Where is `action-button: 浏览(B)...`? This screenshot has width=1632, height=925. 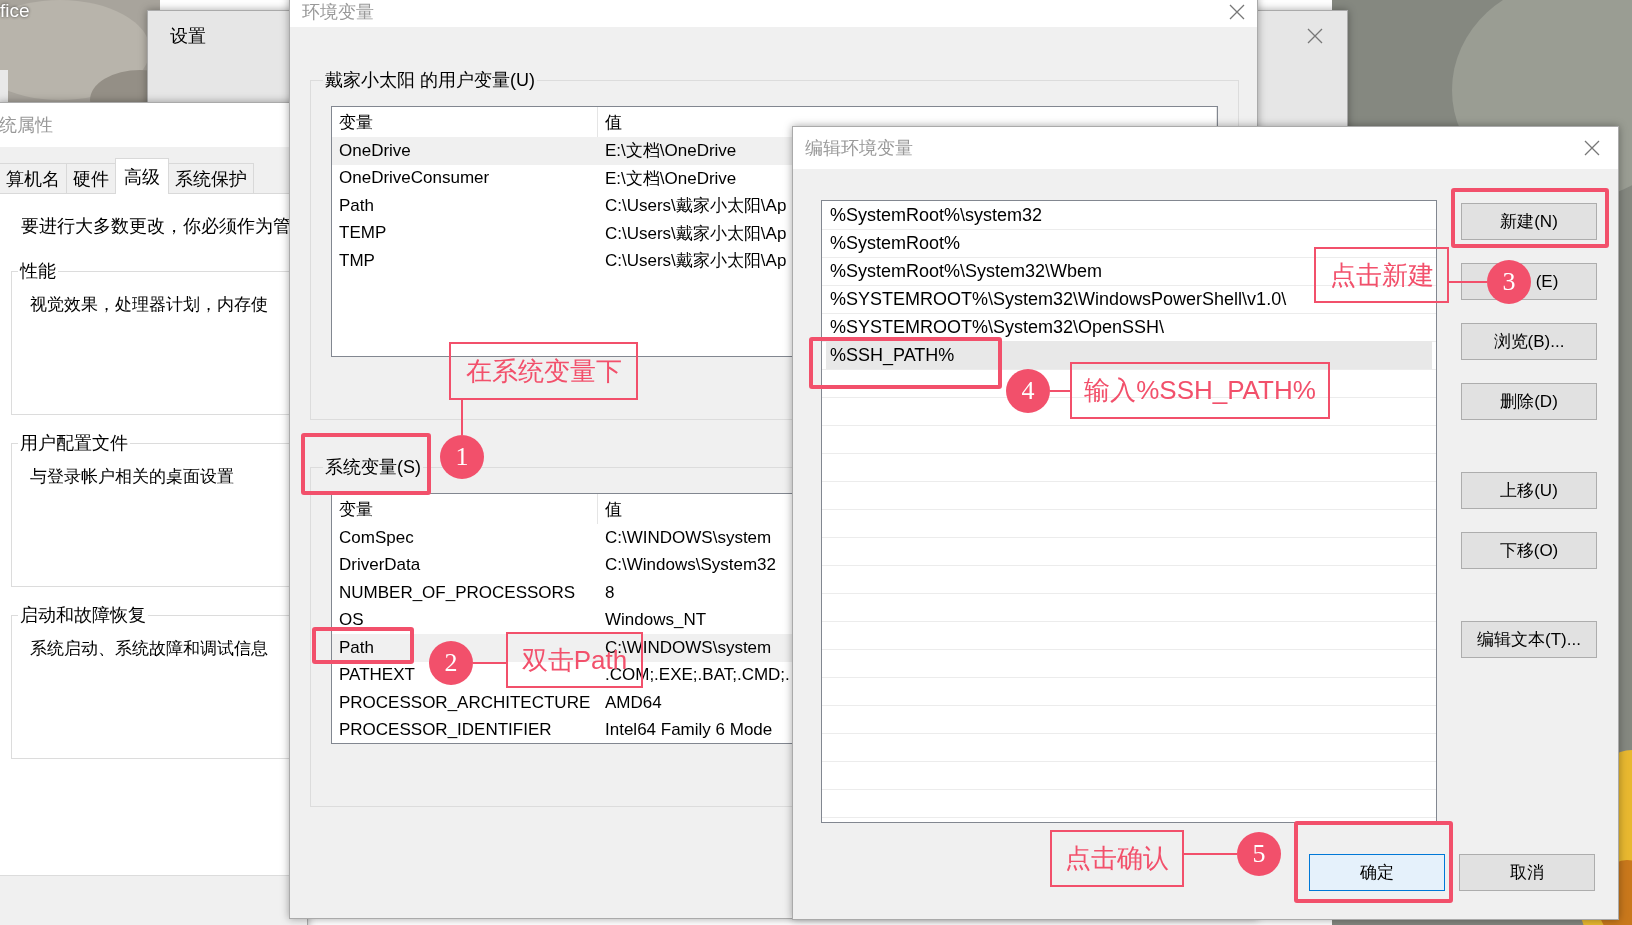
action-button: 浏览(B)... is located at coordinates (1529, 341).